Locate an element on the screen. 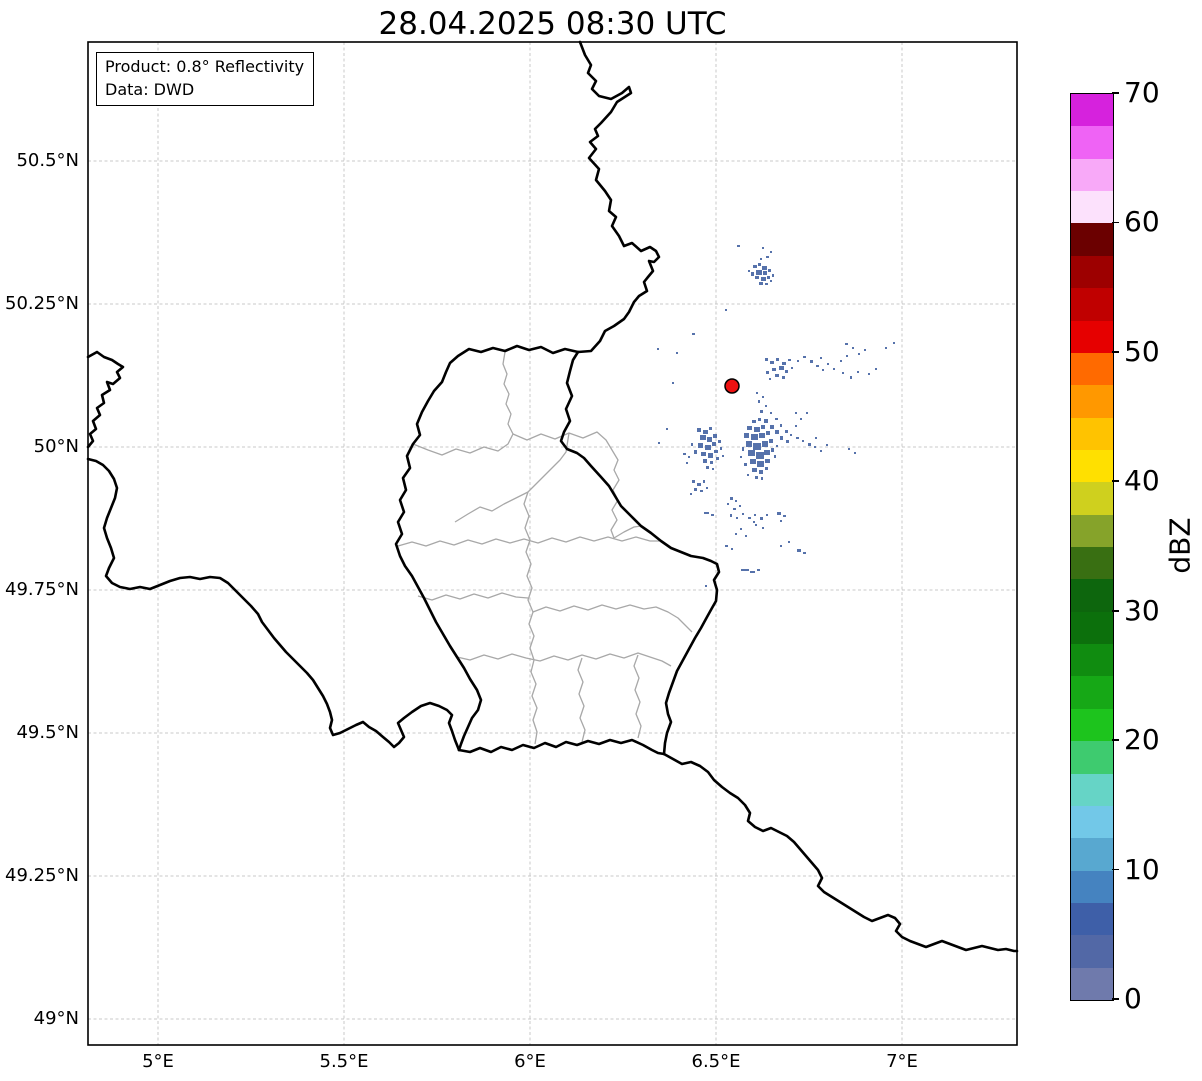 Image resolution: width=1202 pixels, height=1081 pixels. x-tick-label: 5.5°E is located at coordinates (344, 1061).